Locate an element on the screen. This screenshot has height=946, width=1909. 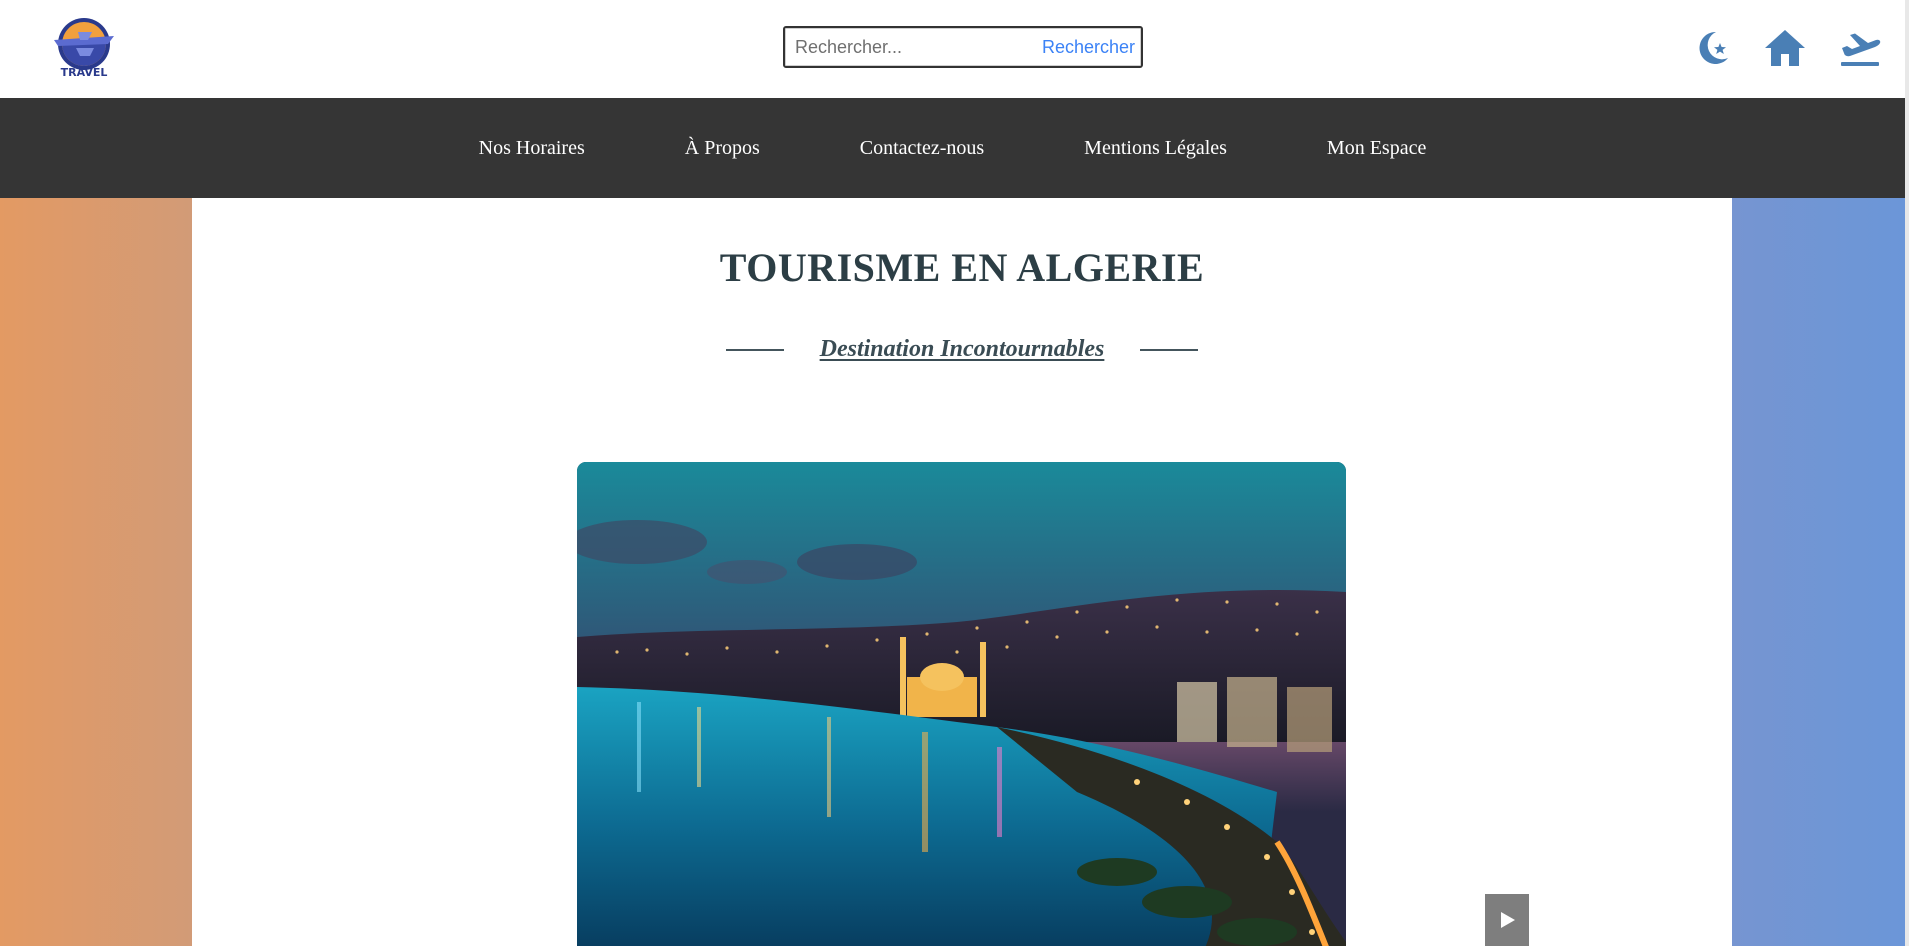
page-scrollbar is located at coordinates (1907, 473).